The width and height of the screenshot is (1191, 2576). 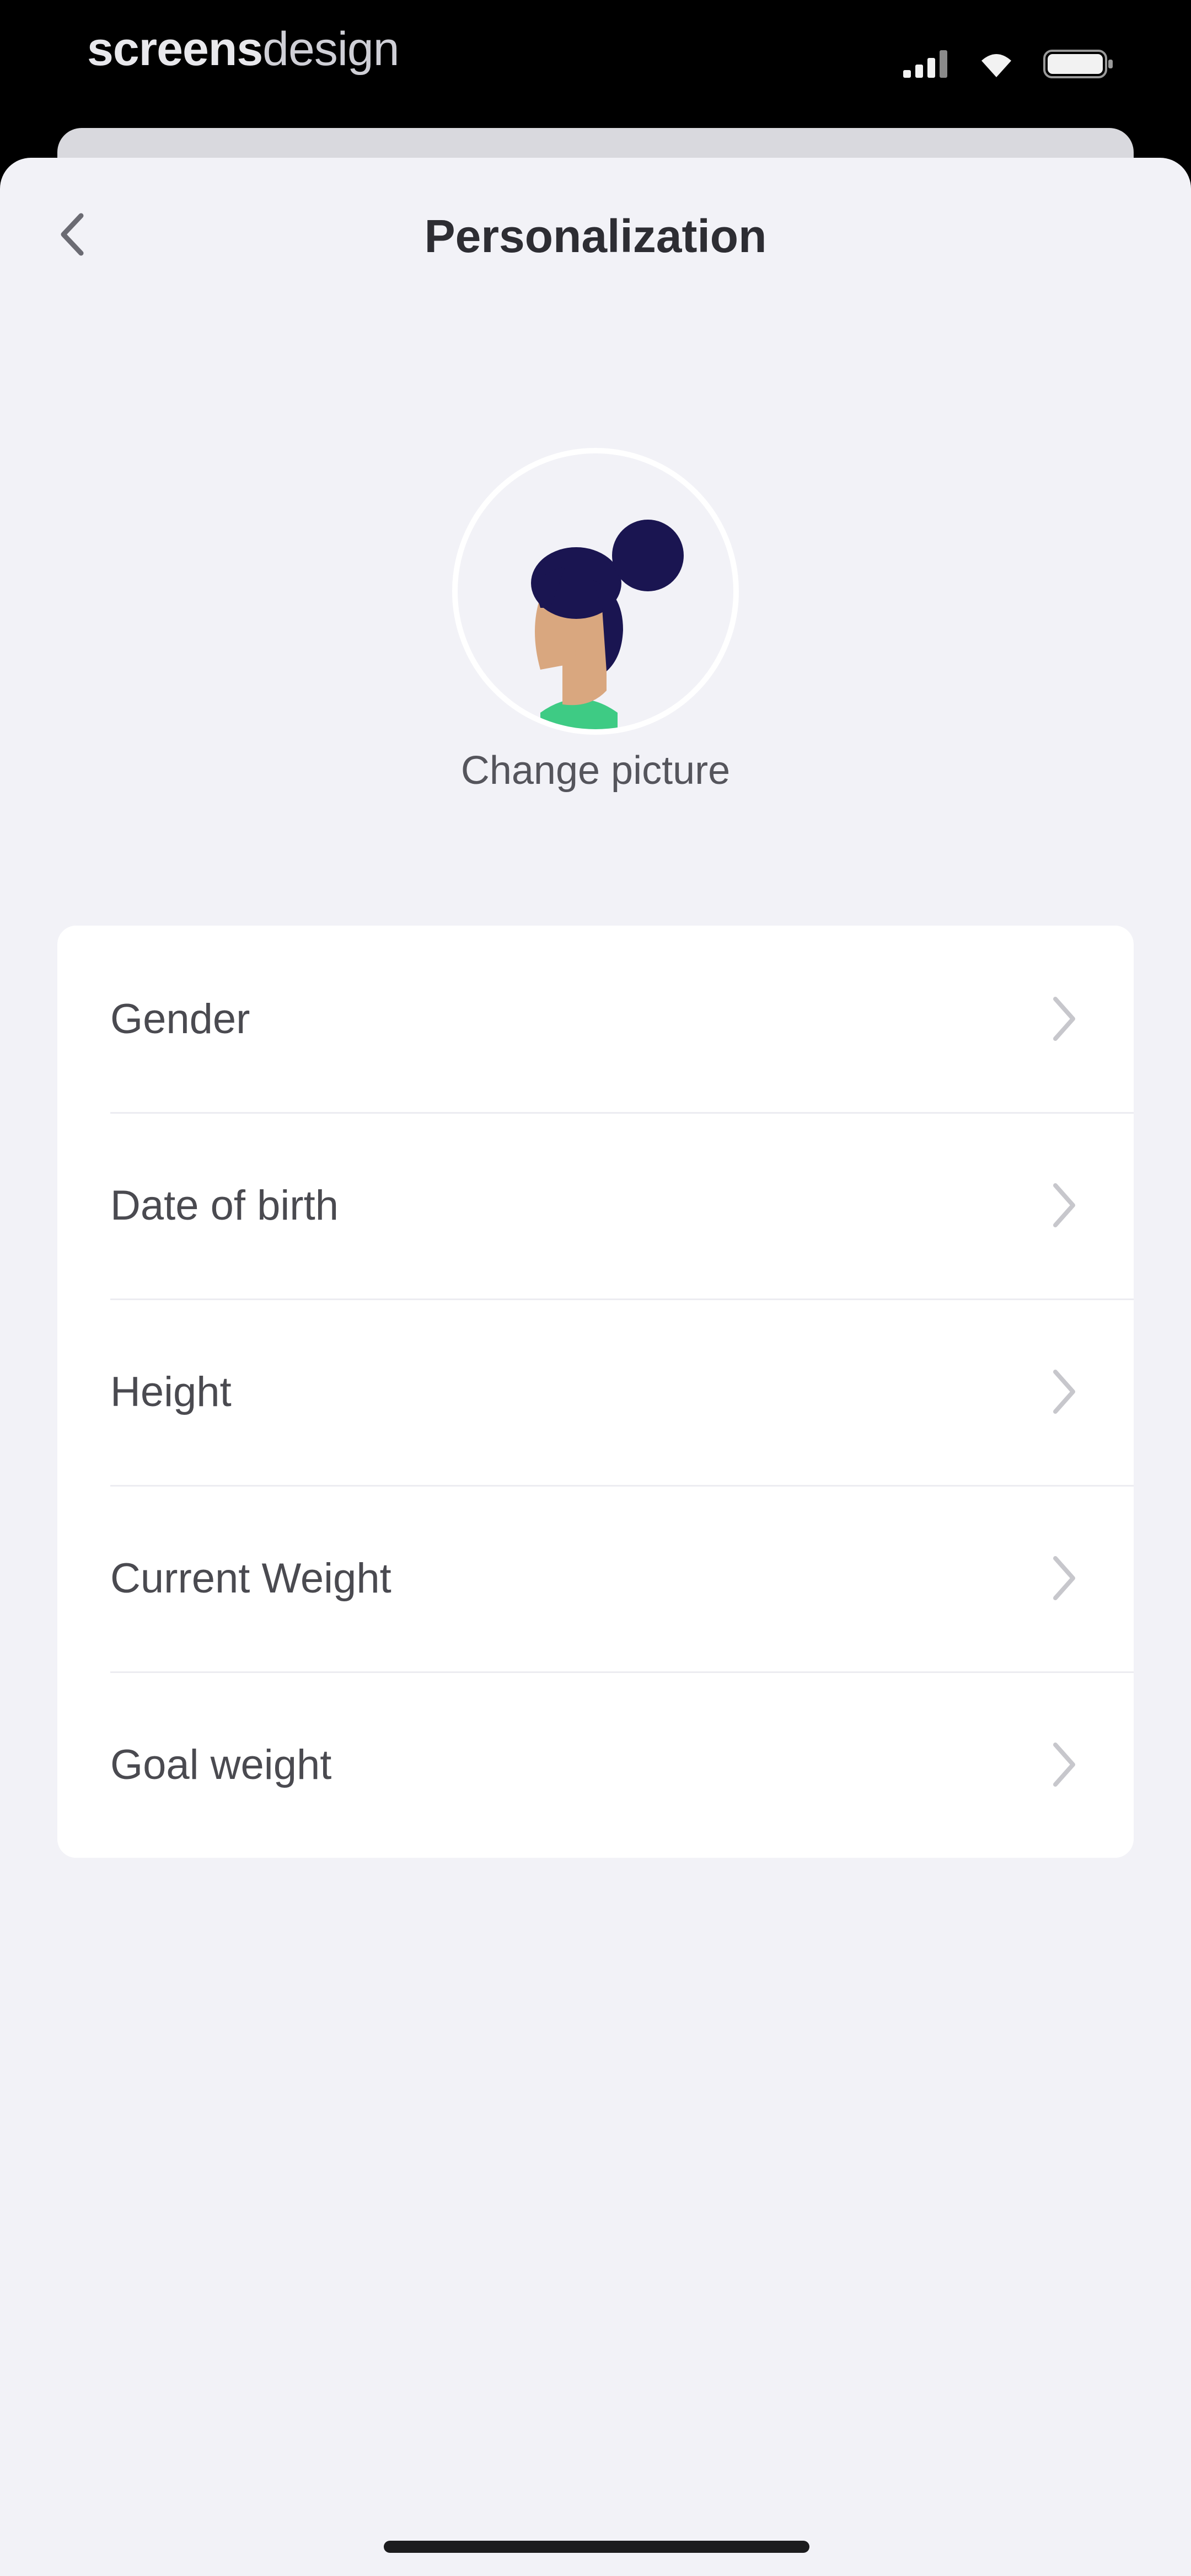 I want to click on list-item-label: Height, so click(x=171, y=1391).